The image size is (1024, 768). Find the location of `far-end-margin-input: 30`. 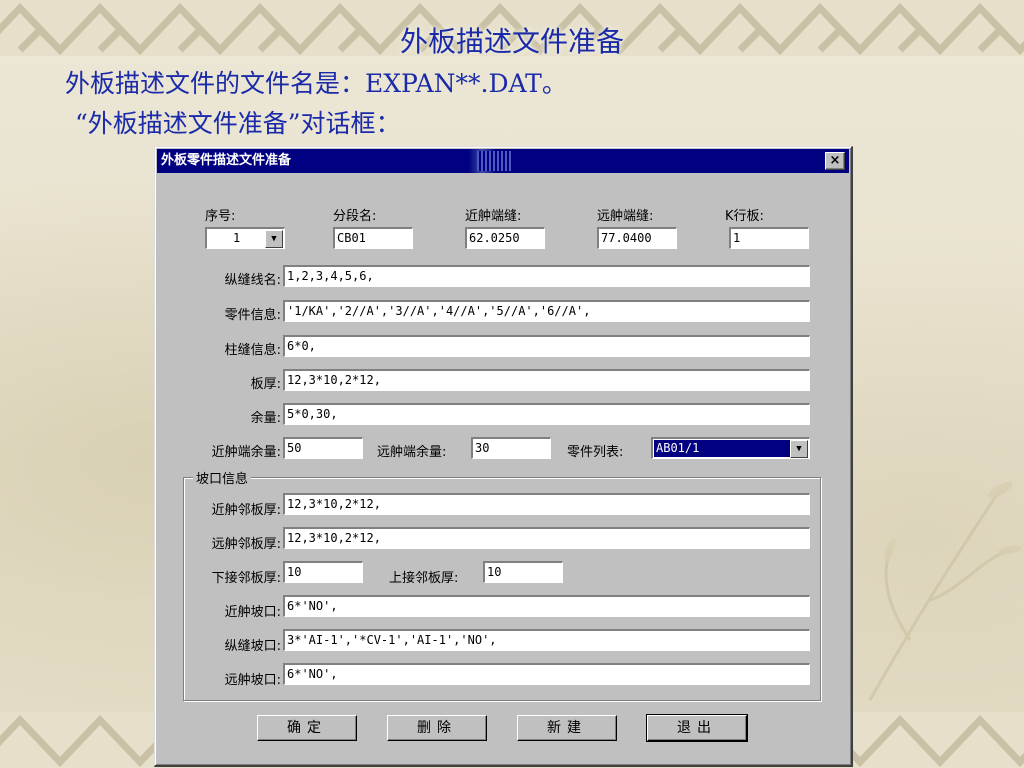

far-end-margin-input: 30 is located at coordinates (511, 448).